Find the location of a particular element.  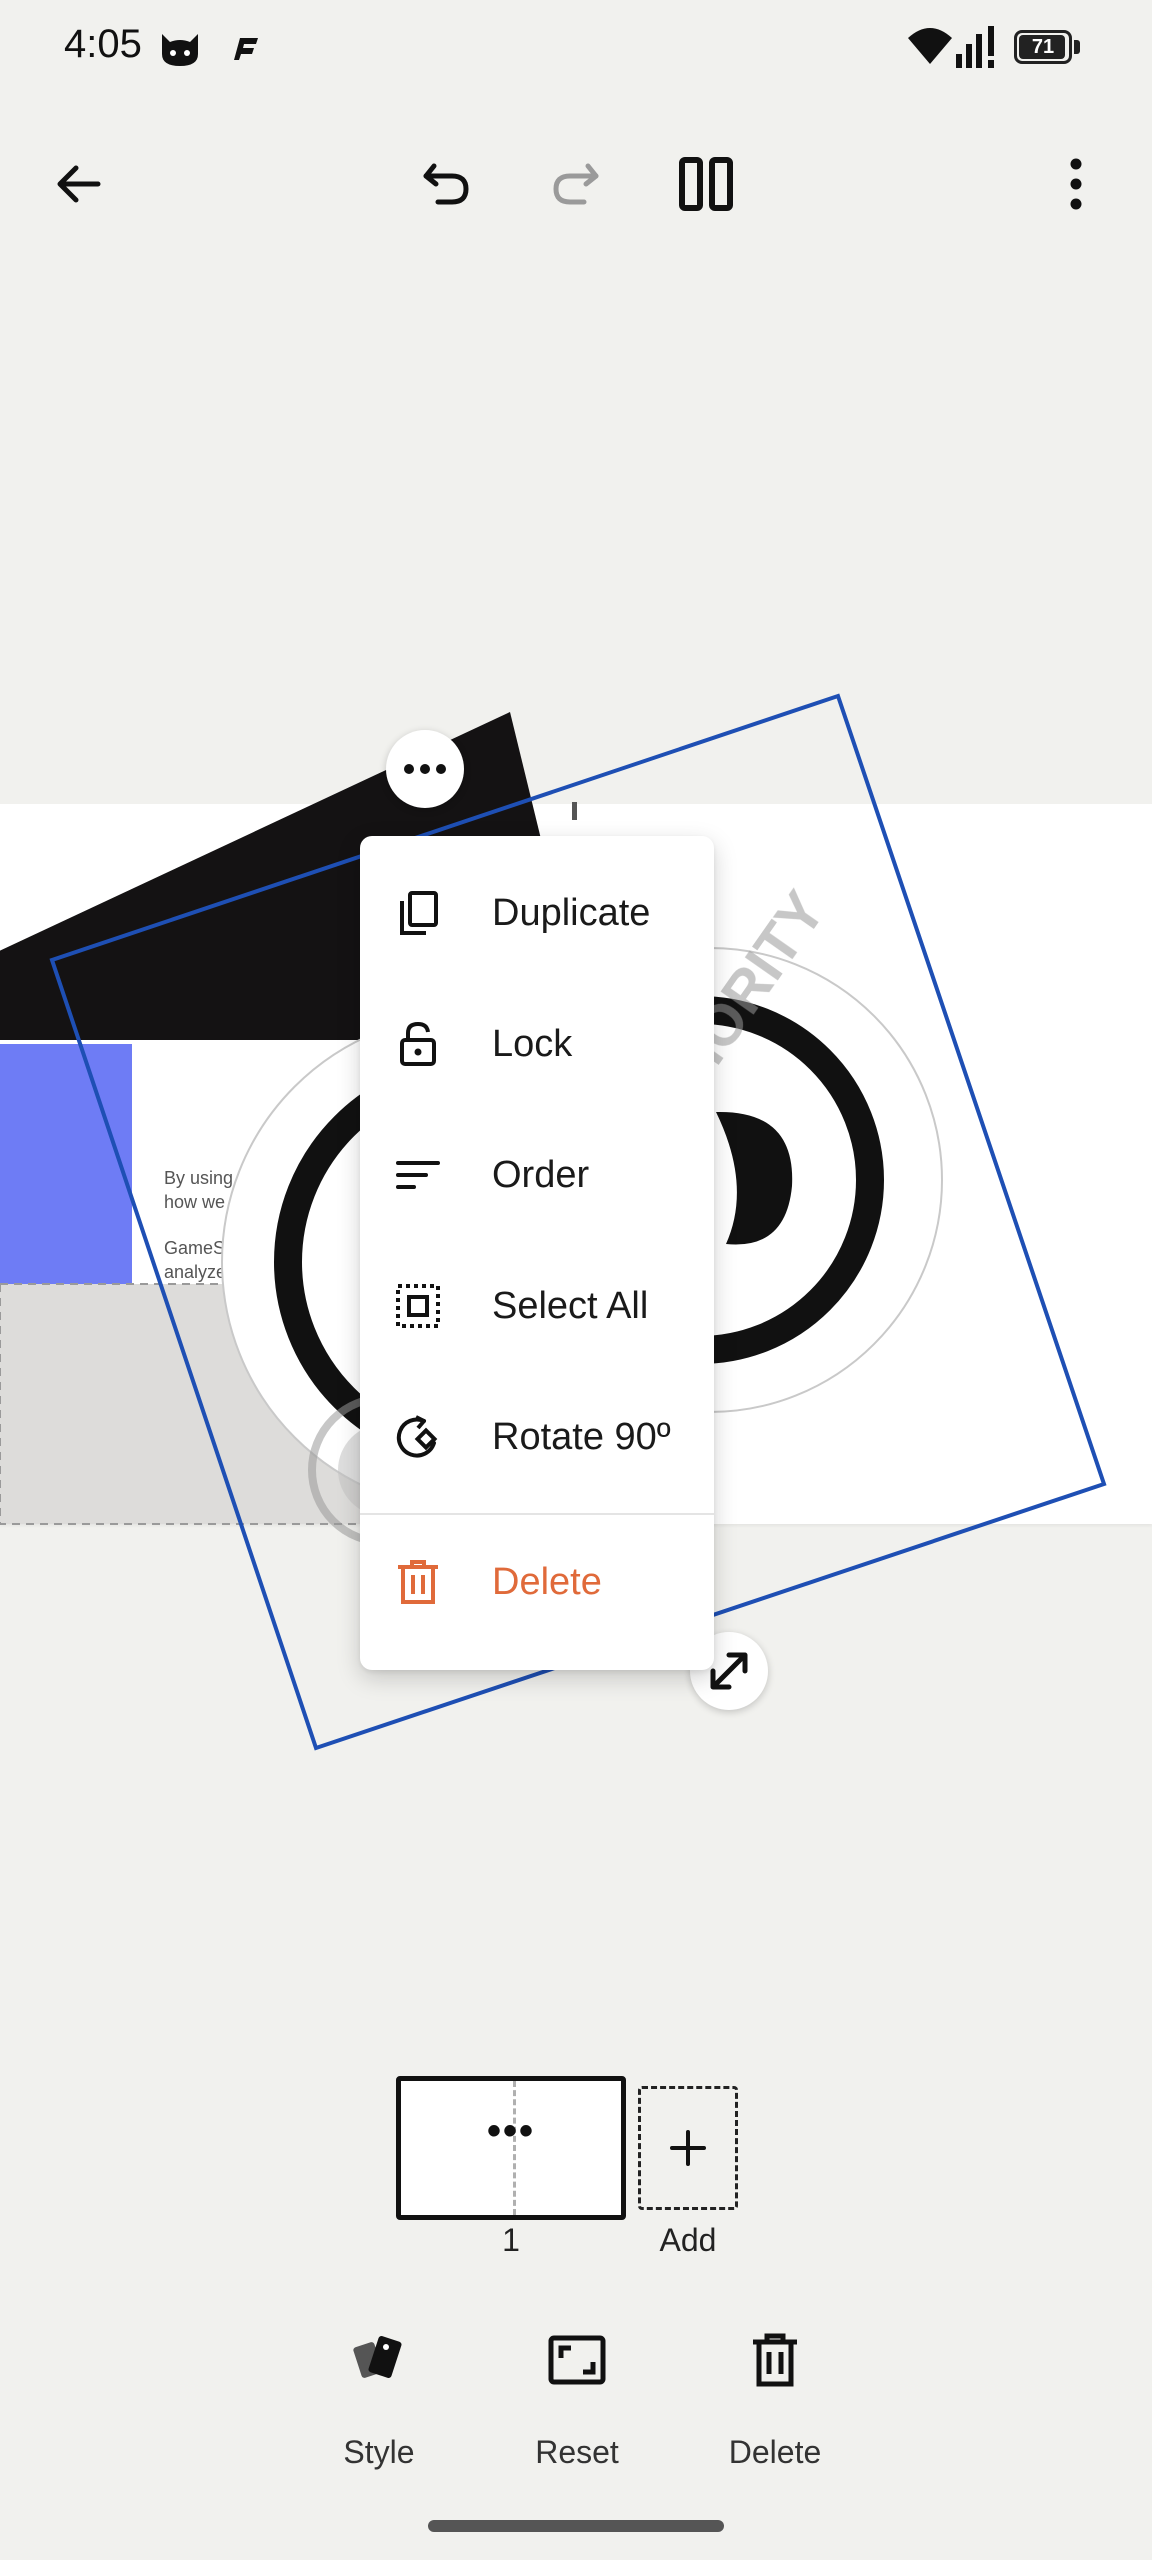

duplicate-icon is located at coordinates (419, 913).